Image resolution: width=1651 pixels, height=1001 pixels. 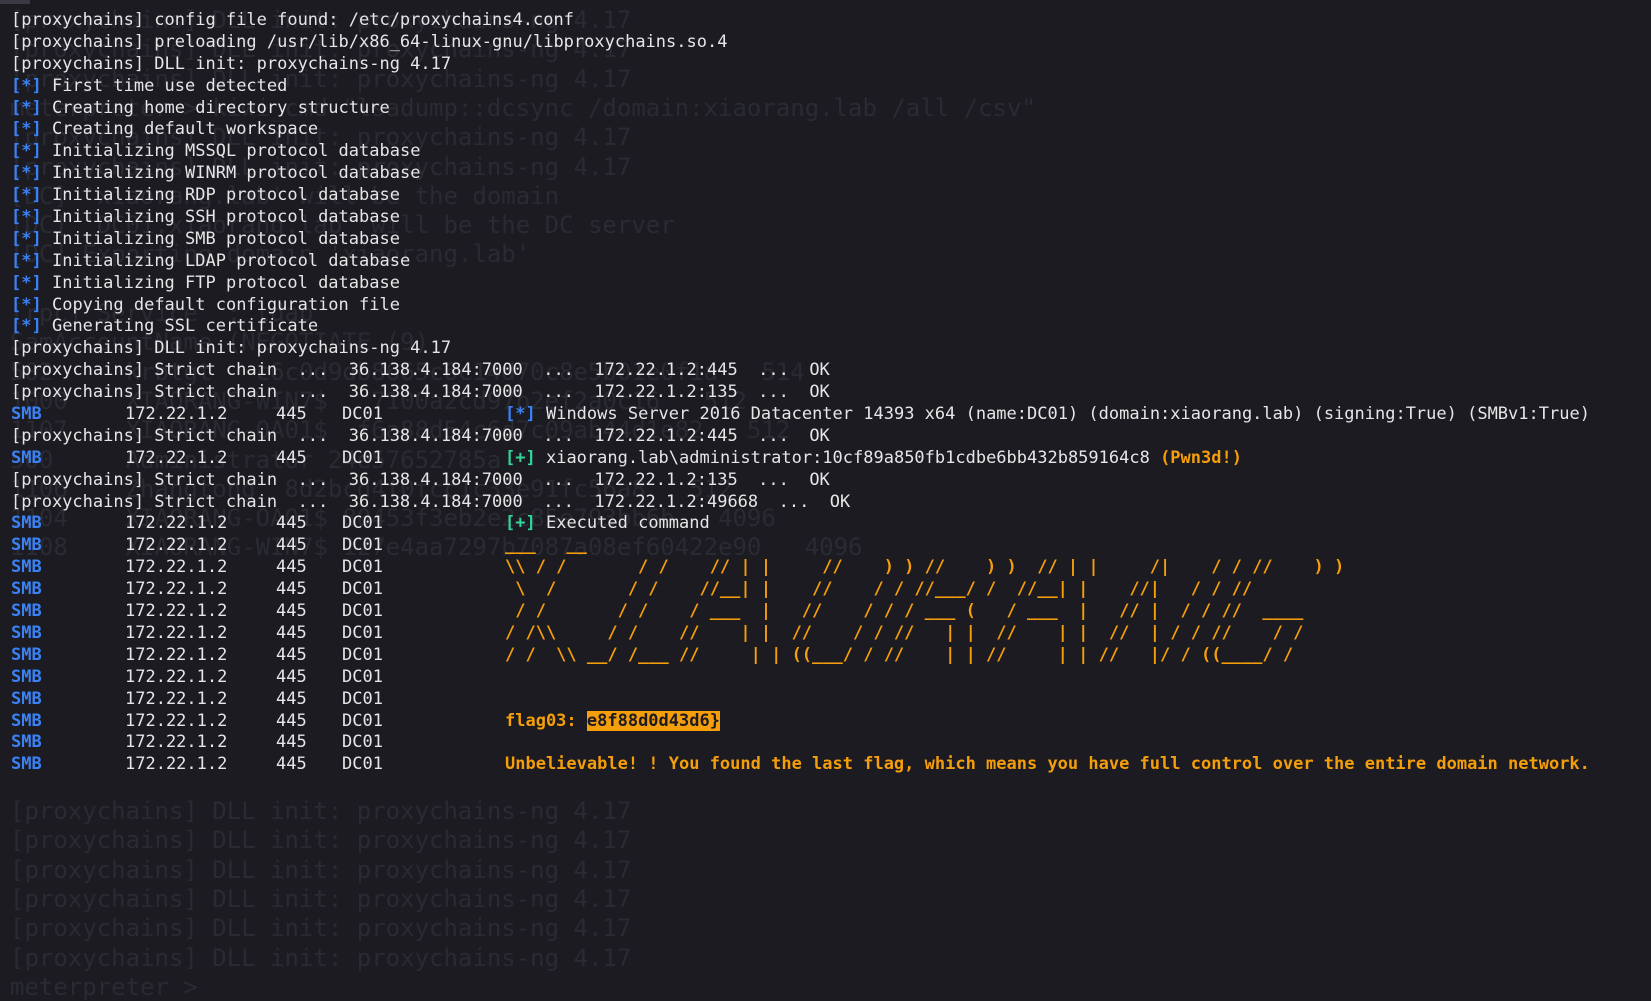 I want to click on info-text: Copying default configuration file, so click(x=225, y=304).